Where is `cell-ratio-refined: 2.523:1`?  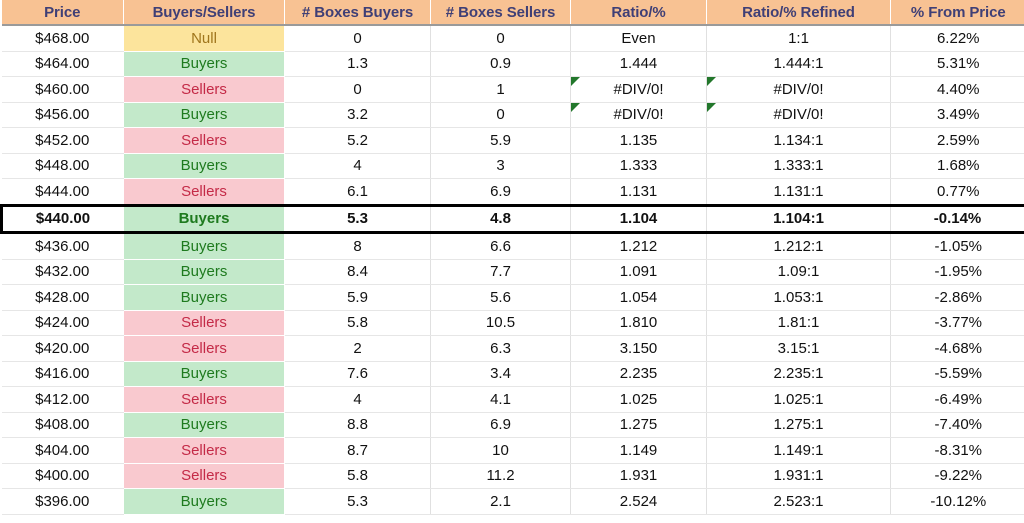
cell-ratio-refined: 2.523:1 is located at coordinates (798, 501).